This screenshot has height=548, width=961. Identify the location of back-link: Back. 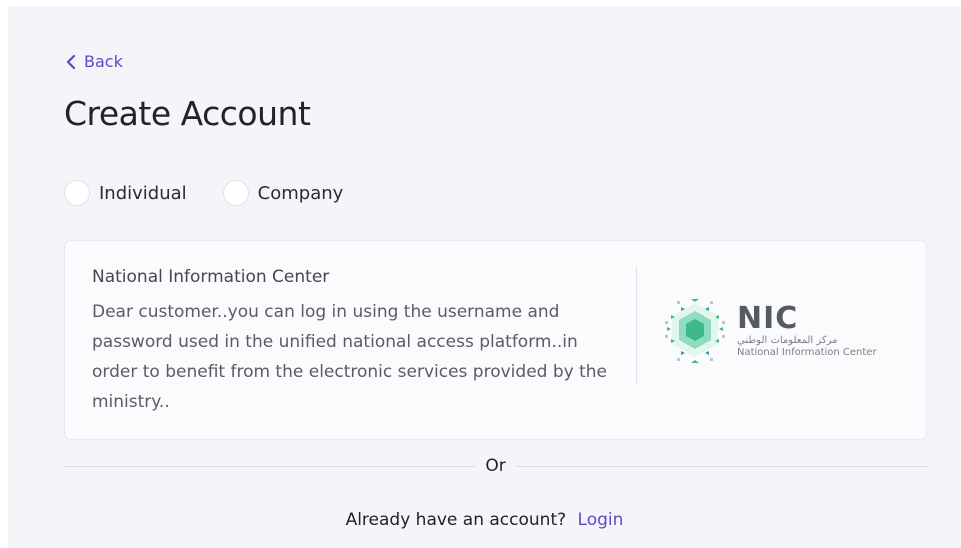
(93, 61).